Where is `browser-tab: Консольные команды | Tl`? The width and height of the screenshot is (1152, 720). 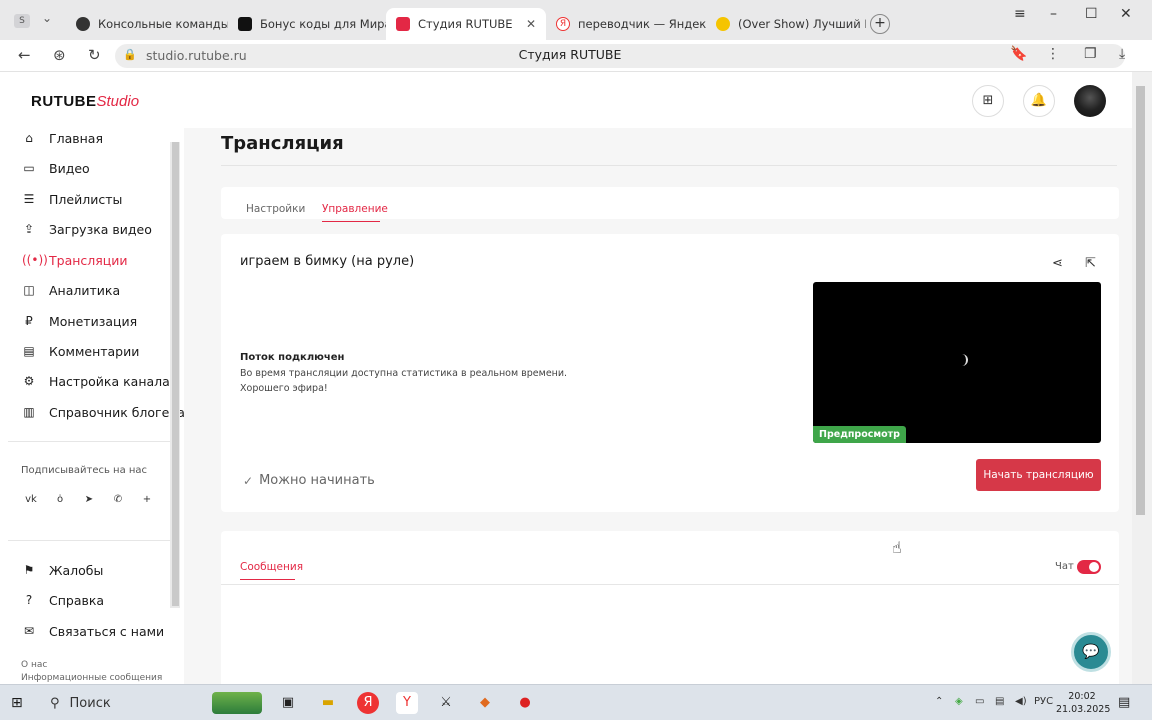
browser-tab: Консольные команды | Tl is located at coordinates (147, 24).